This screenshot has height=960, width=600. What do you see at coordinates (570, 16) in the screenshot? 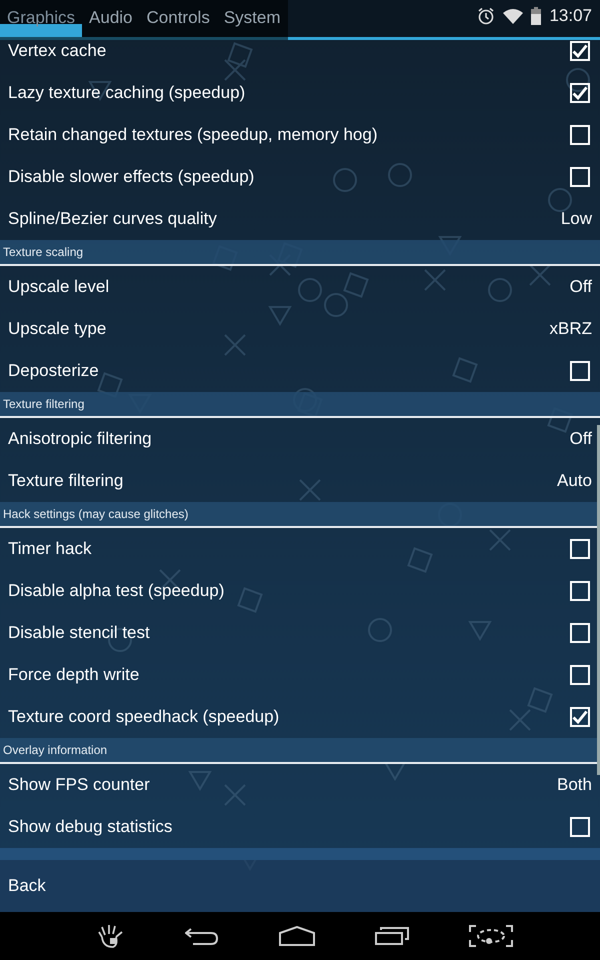
I see `clock-time: 13:07` at bounding box center [570, 16].